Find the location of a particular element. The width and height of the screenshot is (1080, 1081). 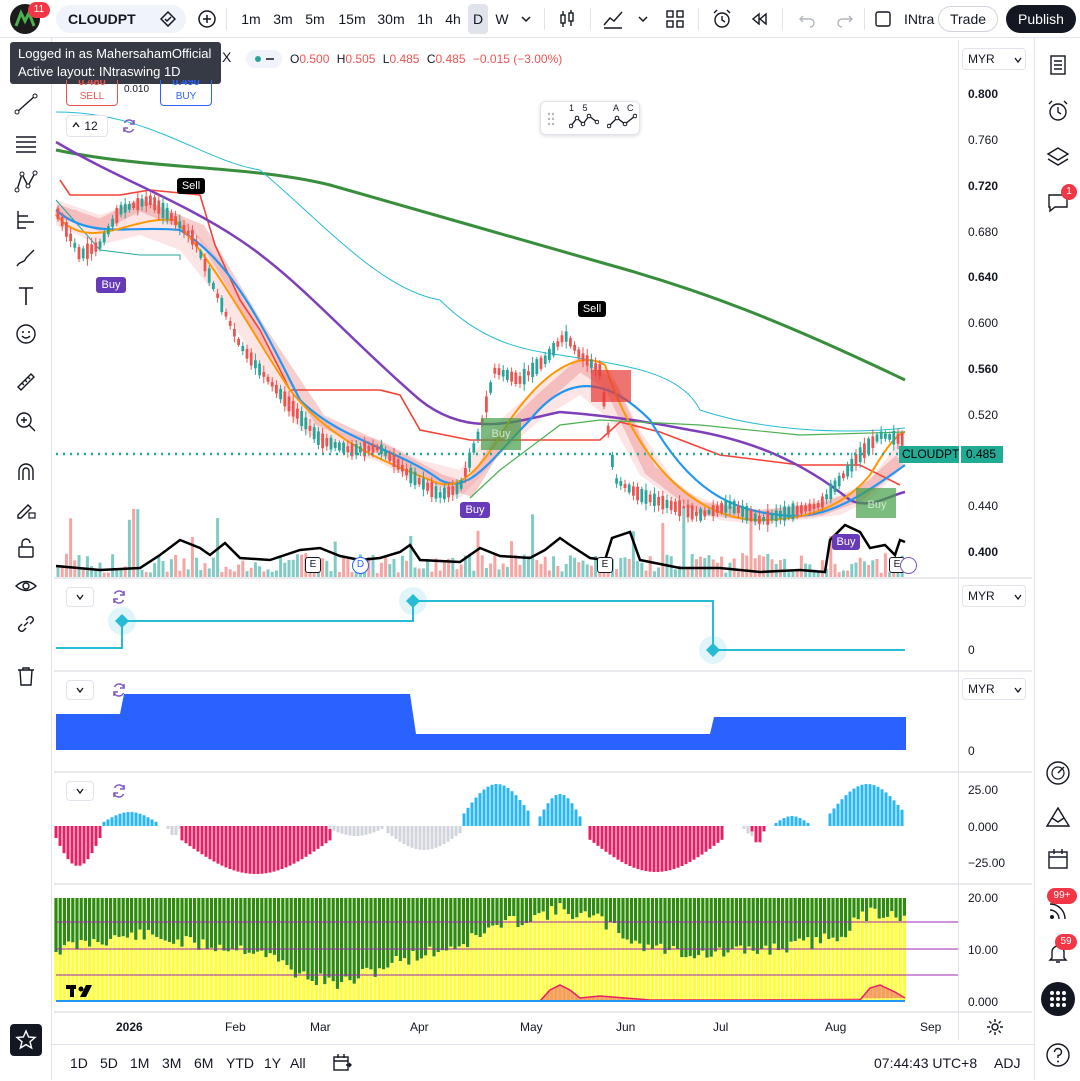

abc-wave-icon is located at coordinates (622, 121).